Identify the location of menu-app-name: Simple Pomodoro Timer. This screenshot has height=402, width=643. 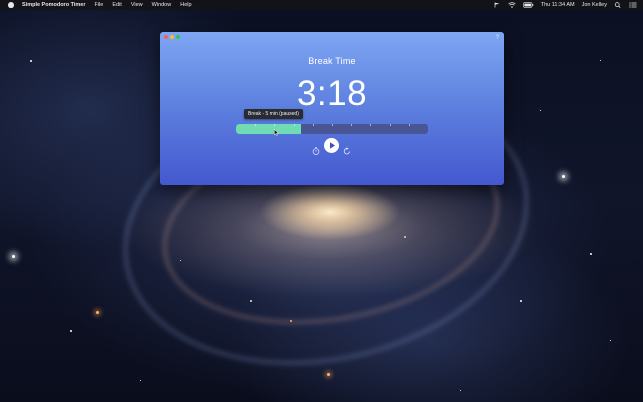
(53, 5).